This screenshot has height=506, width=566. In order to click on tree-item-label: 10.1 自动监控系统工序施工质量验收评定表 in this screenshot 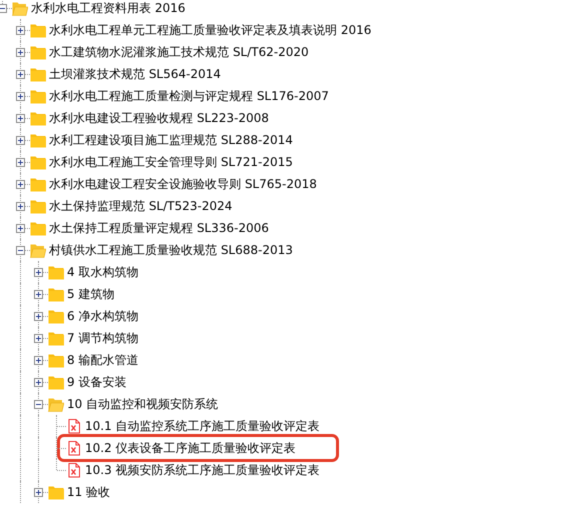, I will do `click(202, 426)`.